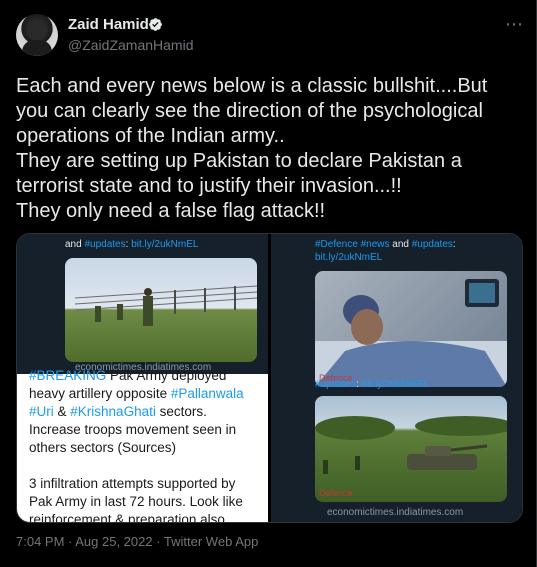 Image resolution: width=537 pixels, height=567 pixels. I want to click on caption-right-mid: #updates: bit.ly/2ukNmEL, so click(372, 384).